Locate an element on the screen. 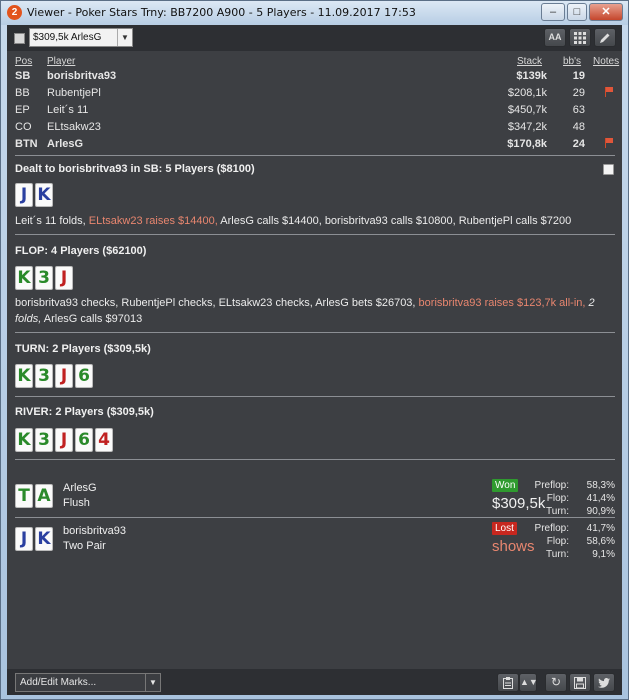 The image size is (629, 700). shows-label: shows is located at coordinates (513, 546).